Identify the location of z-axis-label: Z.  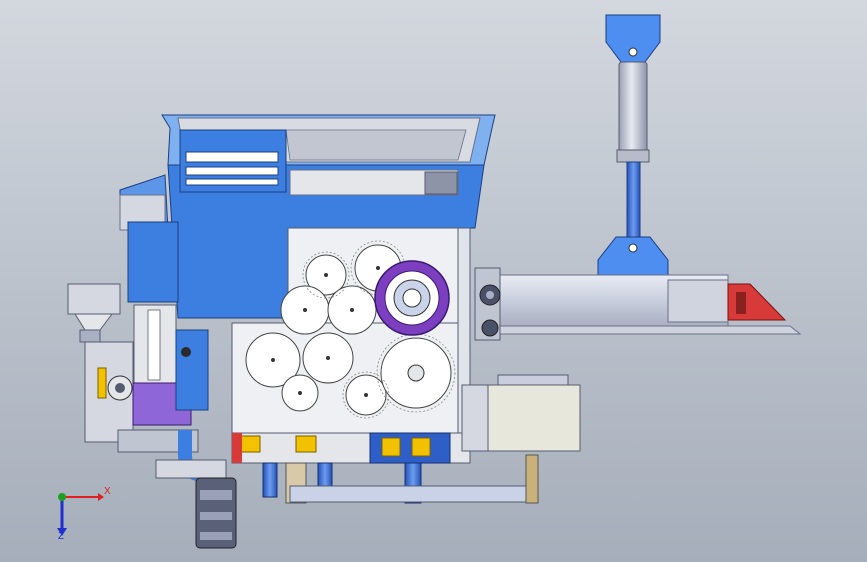
(61, 536).